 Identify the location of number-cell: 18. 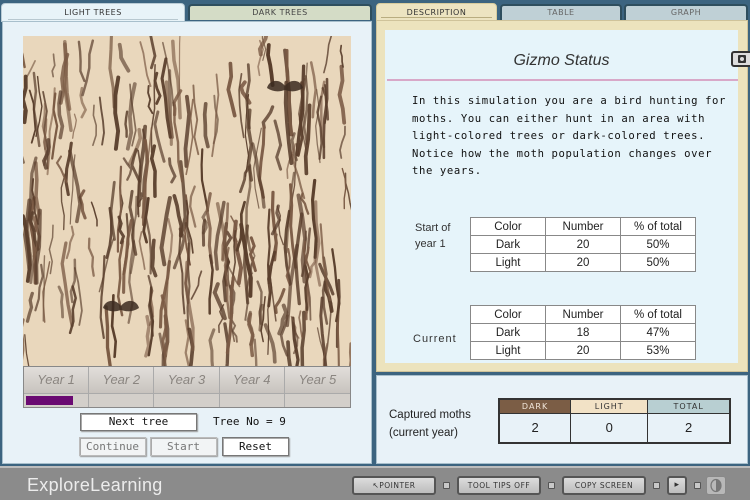
(583, 332).